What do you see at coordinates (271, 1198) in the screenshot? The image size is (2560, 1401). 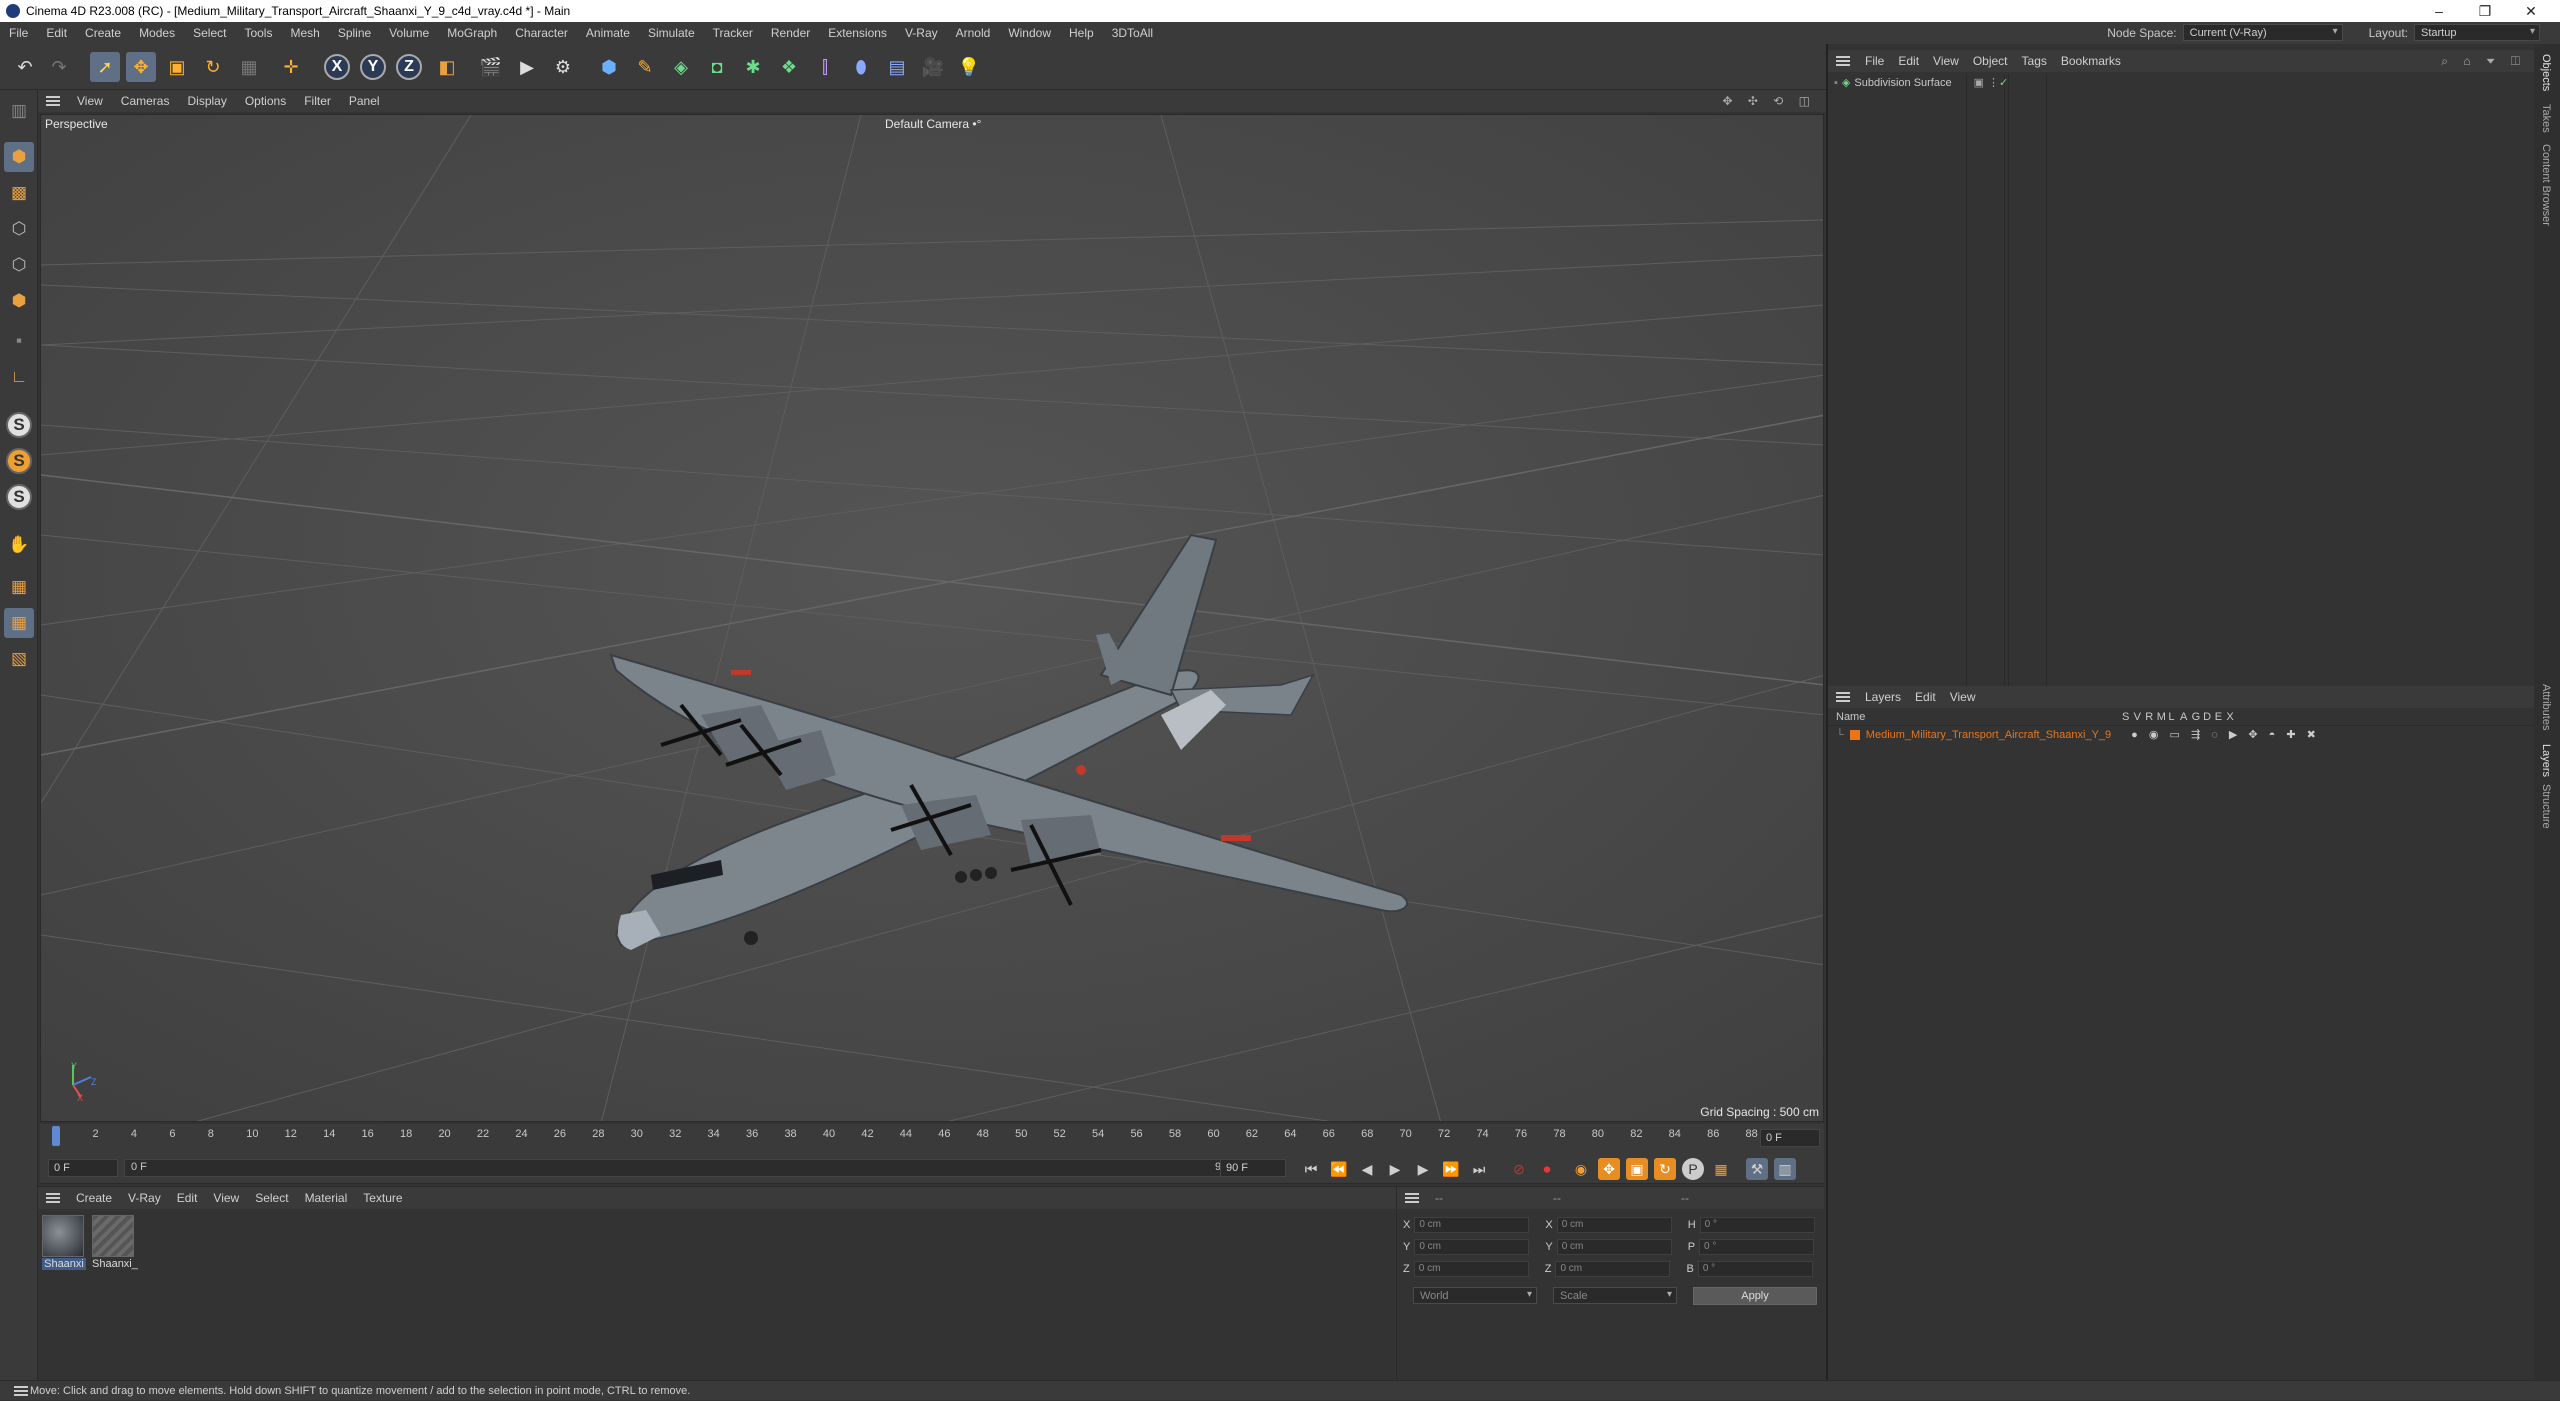 I see `material-menu-select: Select` at bounding box center [271, 1198].